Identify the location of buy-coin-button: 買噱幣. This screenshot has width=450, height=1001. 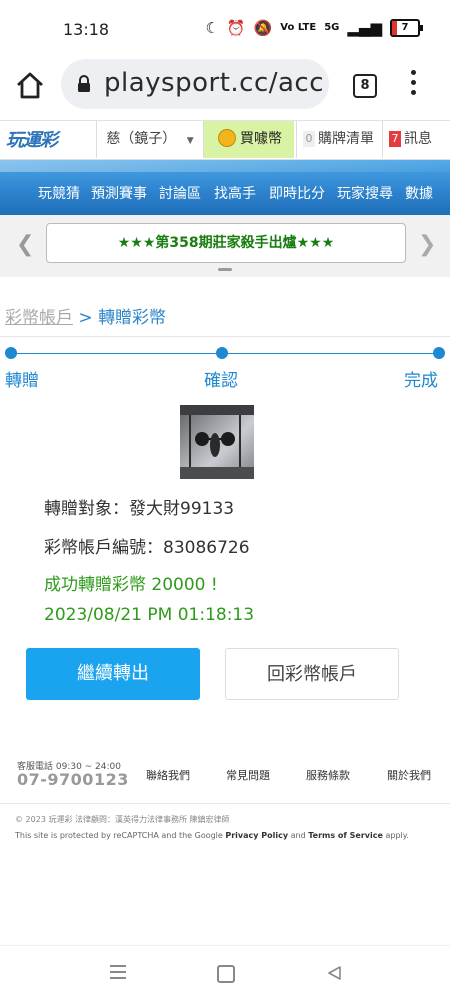
(249, 139).